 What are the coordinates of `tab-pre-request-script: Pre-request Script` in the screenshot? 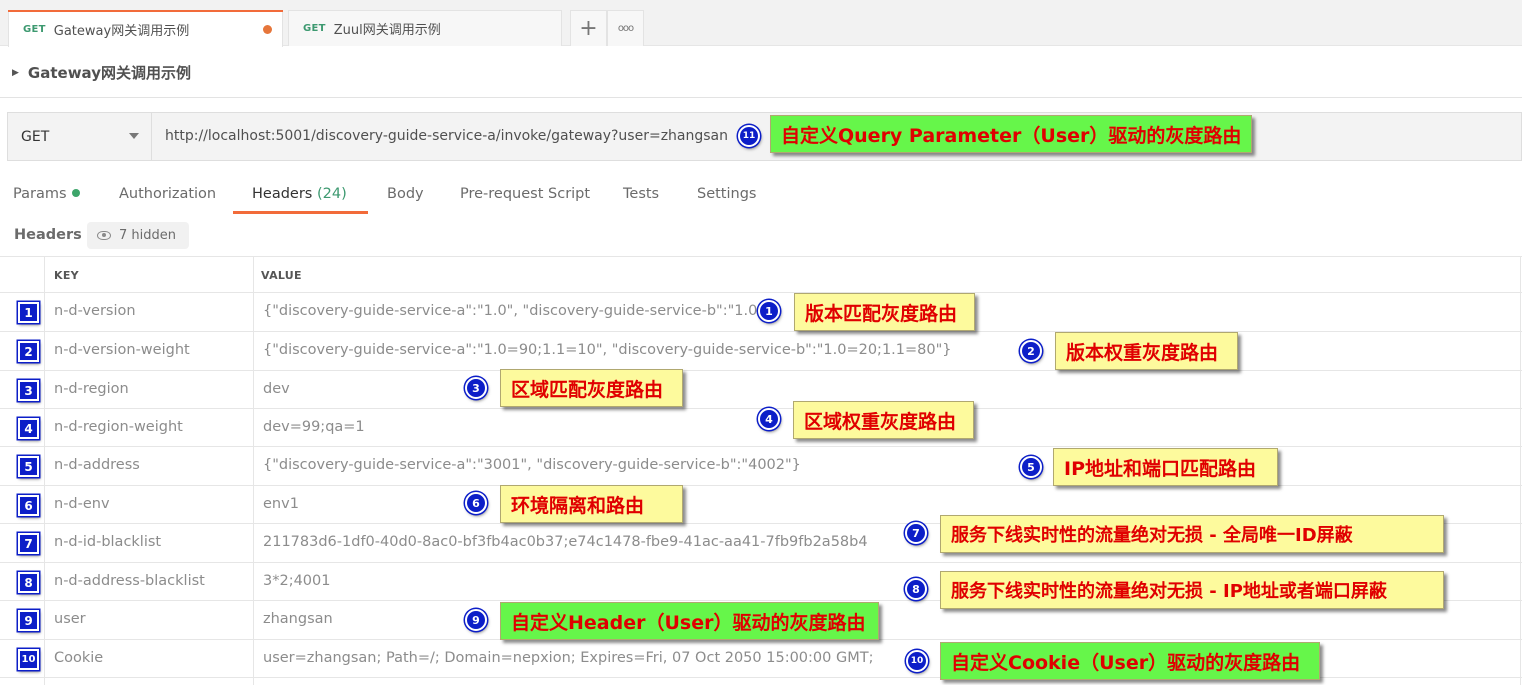 It's located at (525, 194).